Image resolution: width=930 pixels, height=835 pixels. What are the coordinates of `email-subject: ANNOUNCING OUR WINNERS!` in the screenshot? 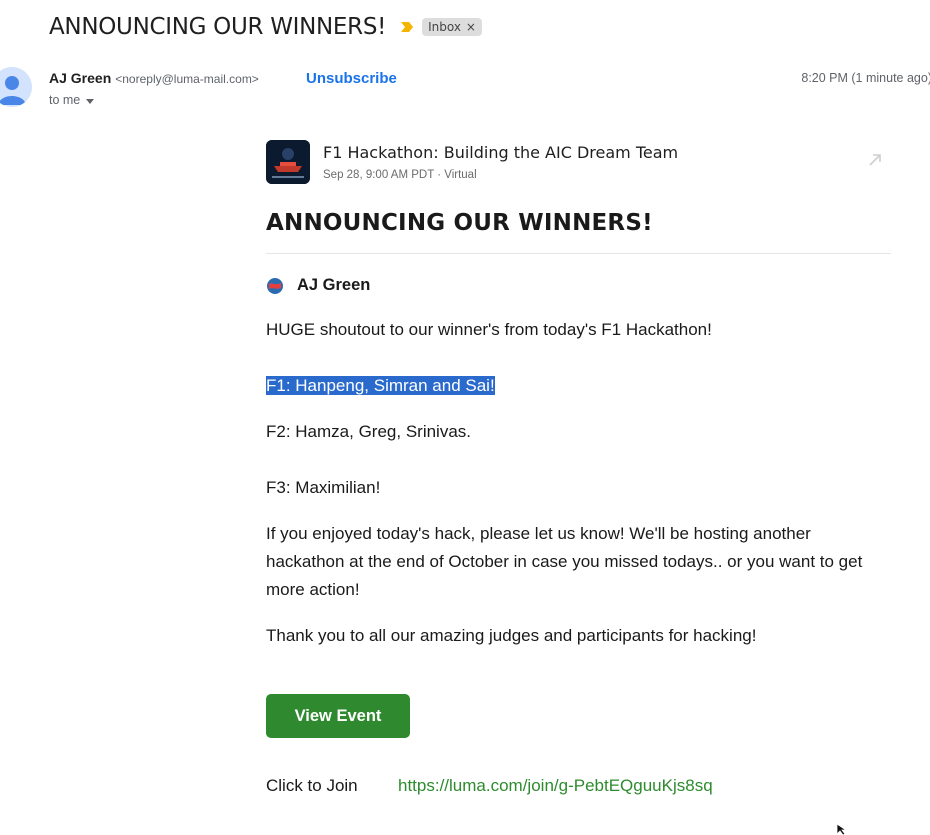 It's located at (218, 27).